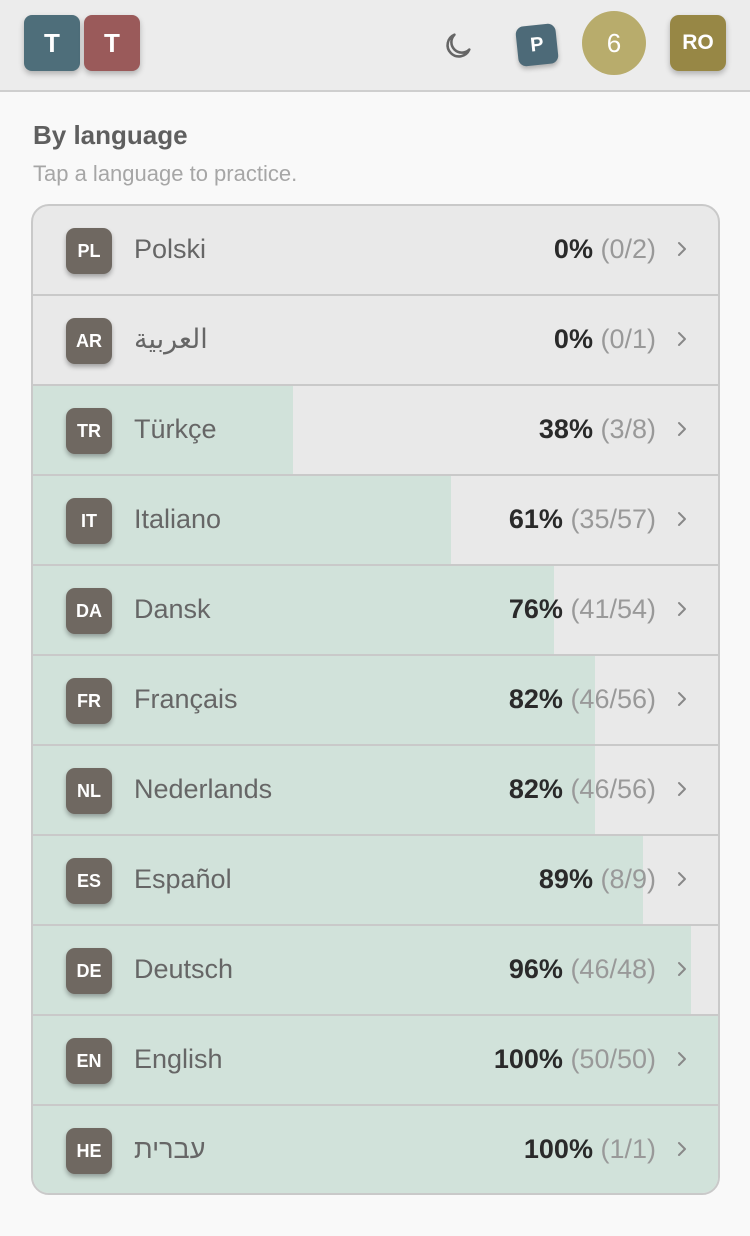  Describe the element at coordinates (170, 249) in the screenshot. I see `language-name: Polski` at that location.